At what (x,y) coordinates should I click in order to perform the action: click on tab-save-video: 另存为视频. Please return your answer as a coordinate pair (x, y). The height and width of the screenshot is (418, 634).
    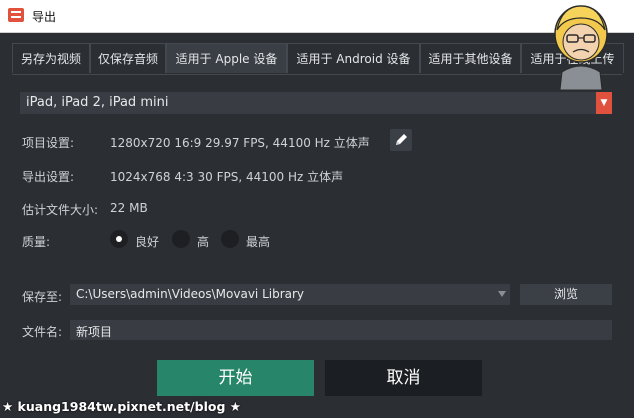
    Looking at the image, I should click on (51, 58).